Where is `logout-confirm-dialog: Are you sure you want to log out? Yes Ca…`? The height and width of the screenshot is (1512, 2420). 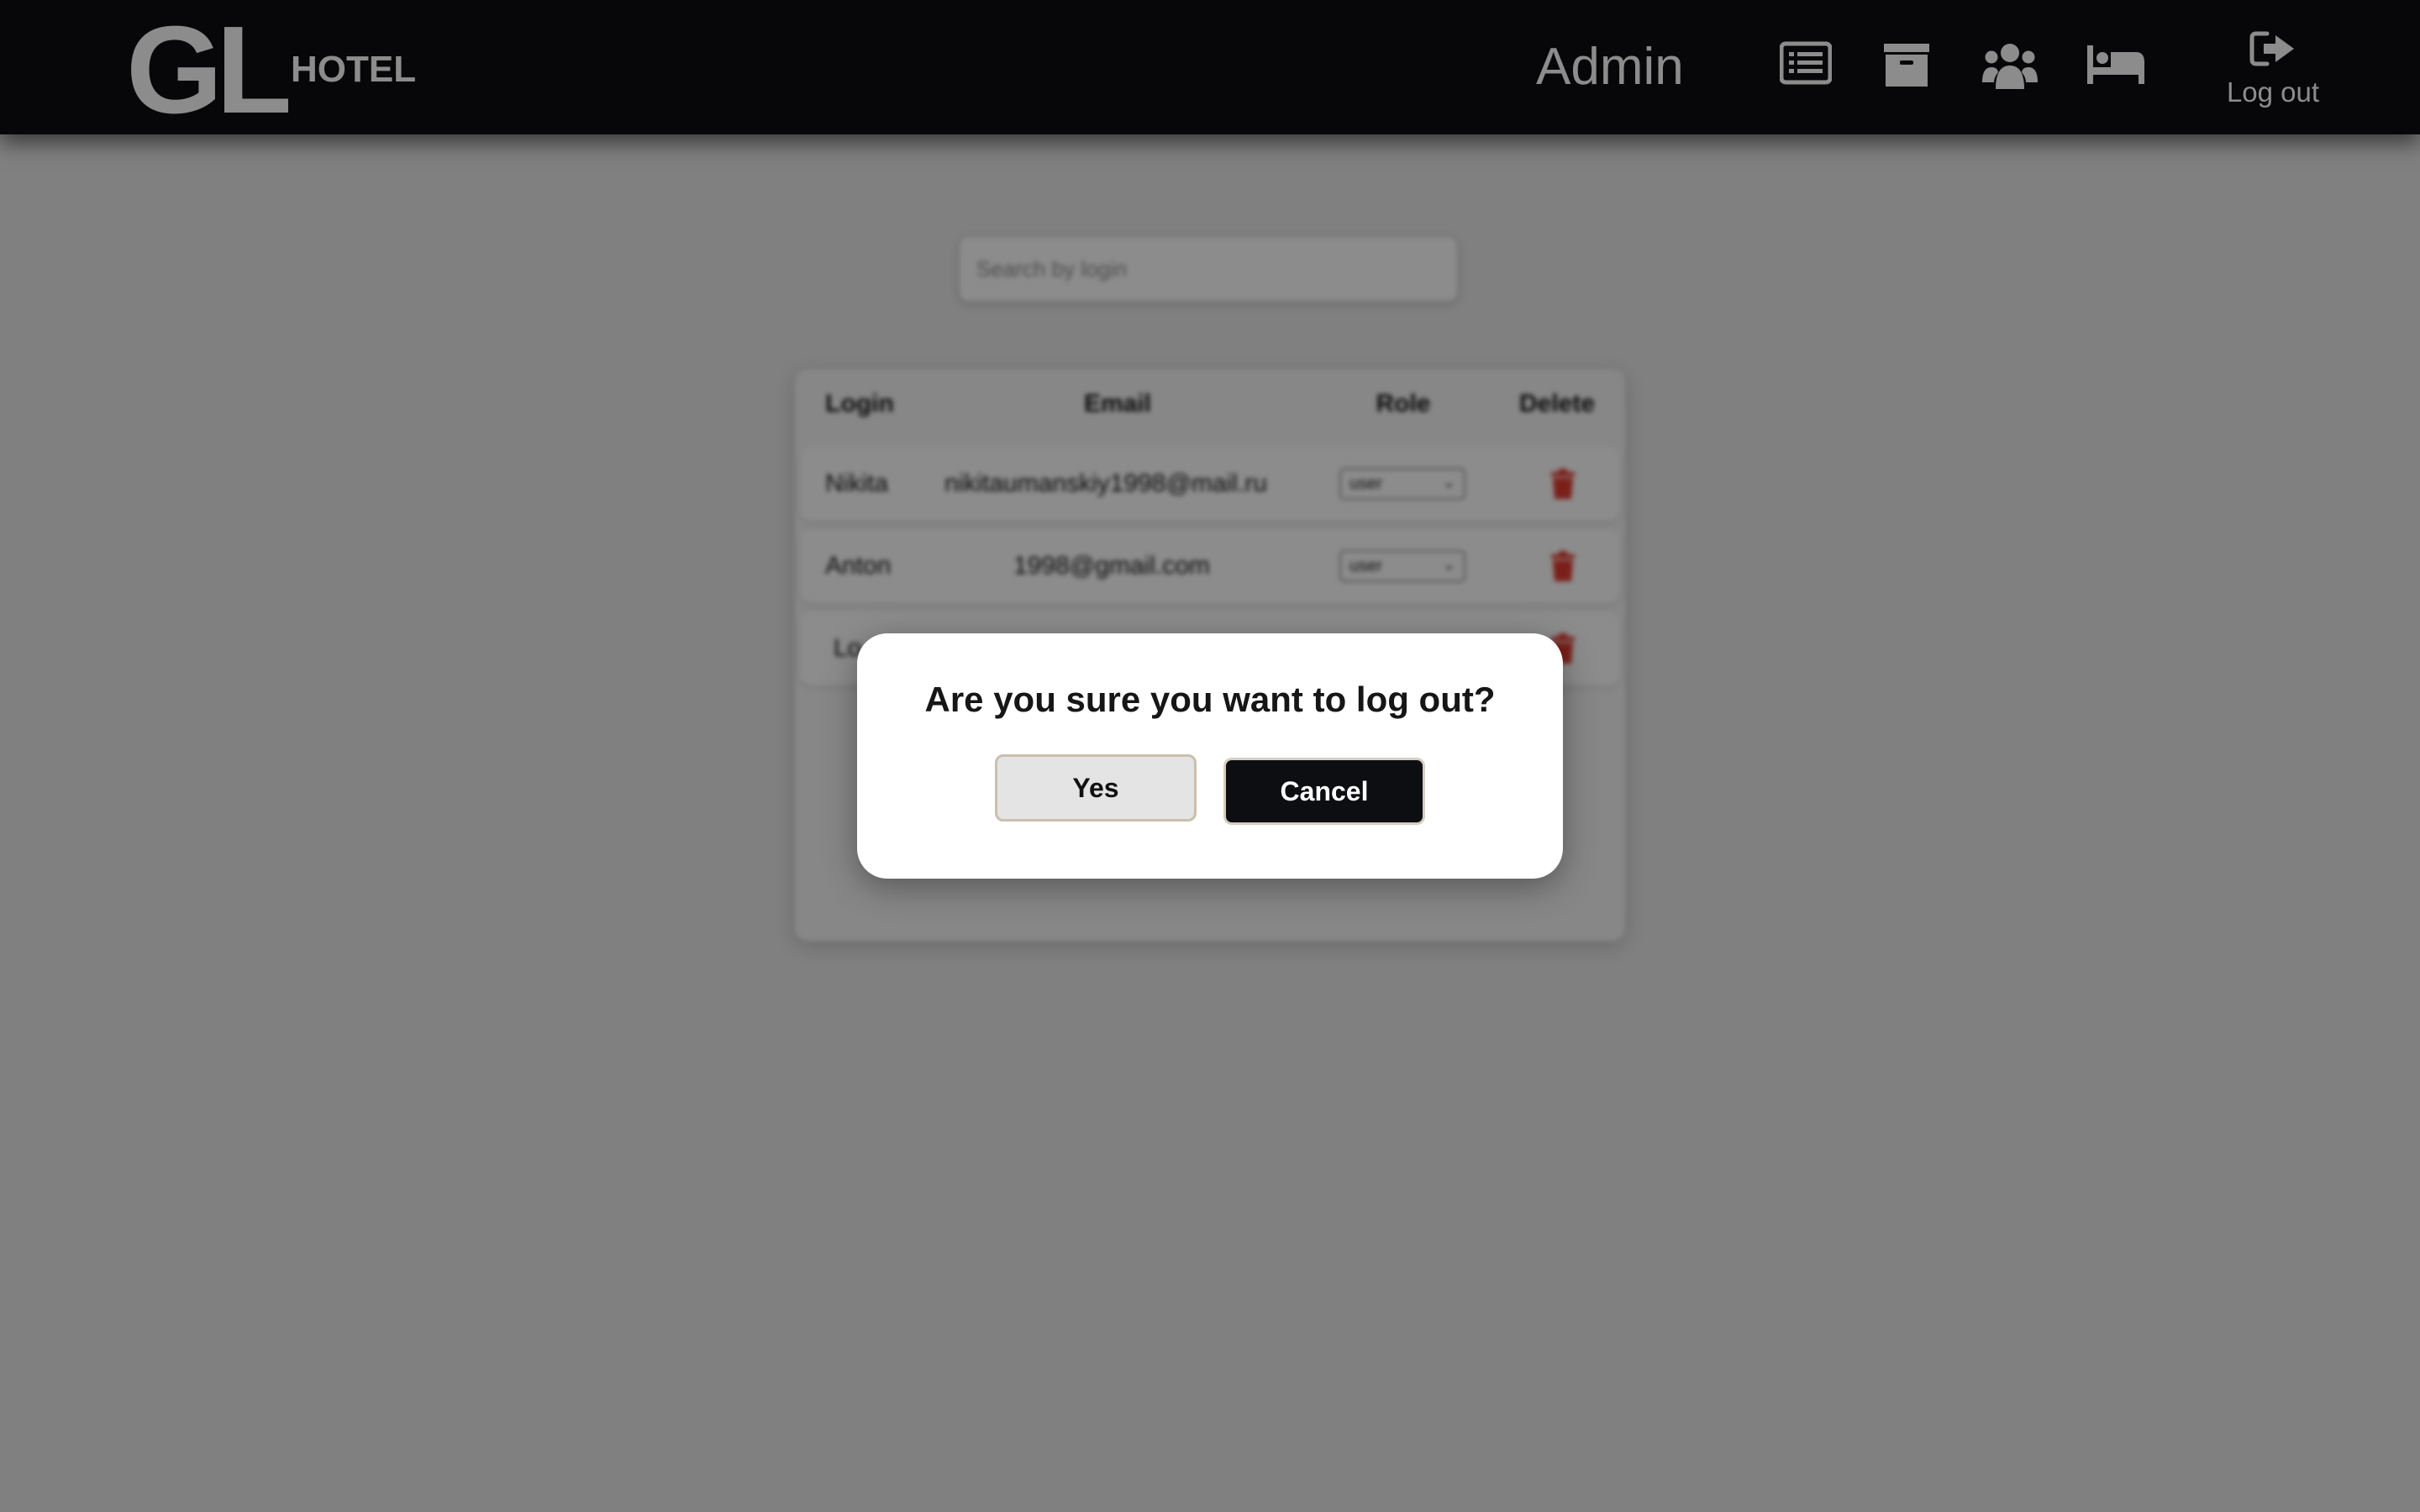
logout-confirm-dialog: Are you sure you want to log out? Yes Ca… is located at coordinates (1210, 756).